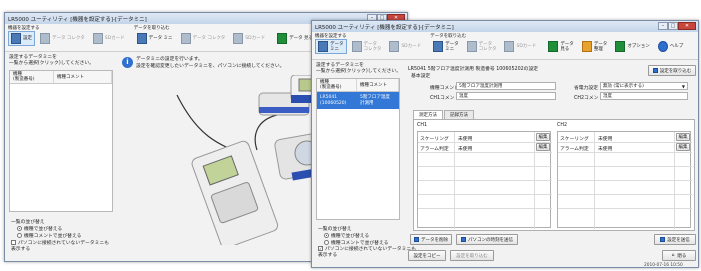  I want to click on front-tb-help: ヘルプ, so click(671, 46).